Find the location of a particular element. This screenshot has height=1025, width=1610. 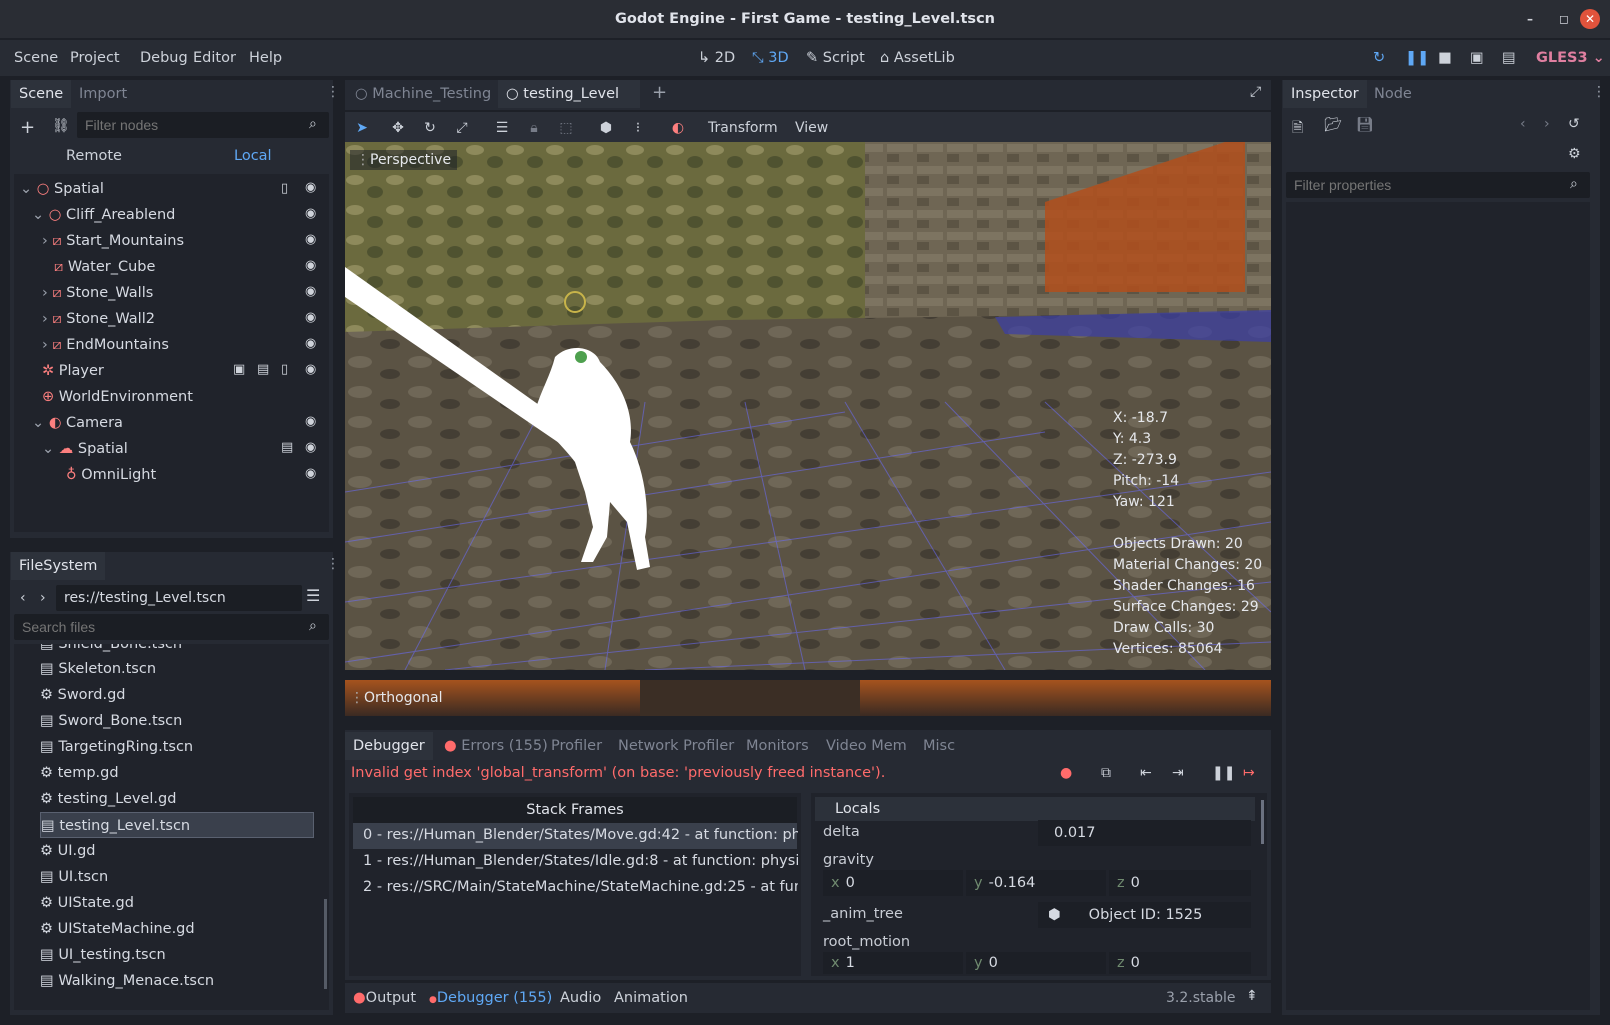

file-item: ⚙ temp.gd is located at coordinates (79, 773).